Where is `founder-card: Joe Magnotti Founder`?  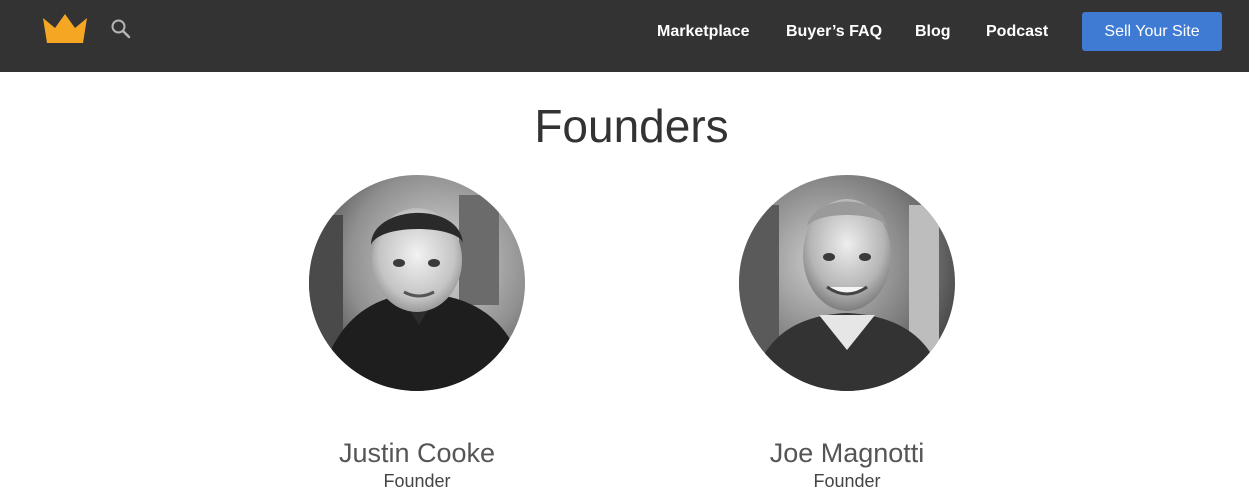 founder-card: Joe Magnotti Founder is located at coordinates (847, 333).